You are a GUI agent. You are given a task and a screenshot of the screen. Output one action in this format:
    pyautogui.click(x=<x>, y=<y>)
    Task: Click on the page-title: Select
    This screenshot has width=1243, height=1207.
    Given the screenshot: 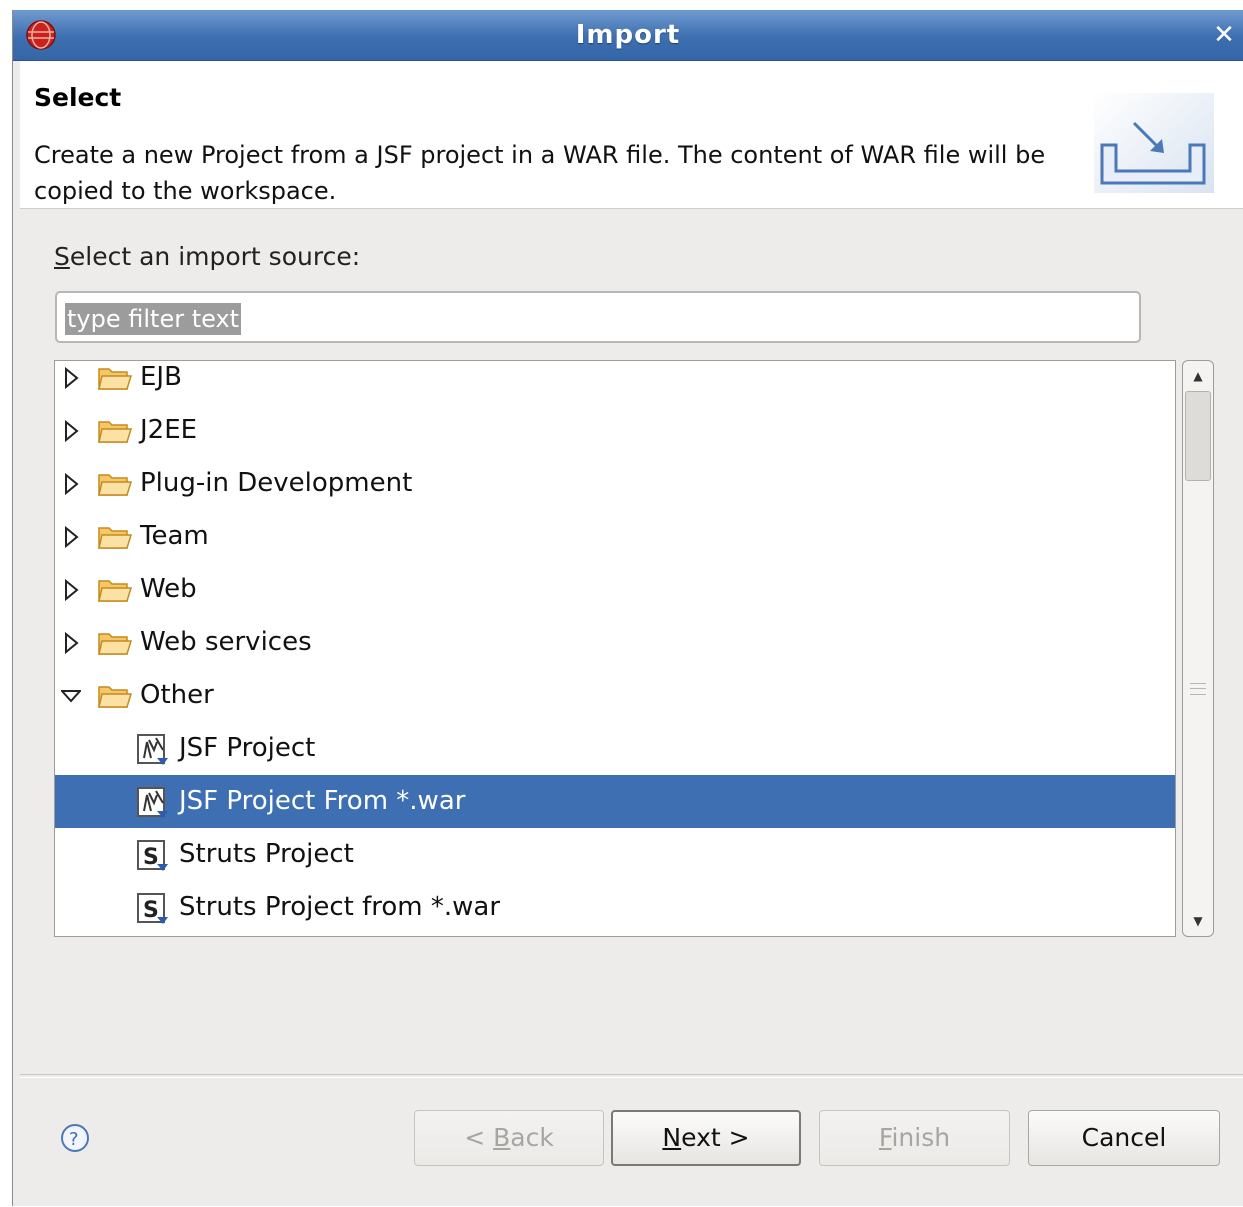 What is the action you would take?
    pyautogui.click(x=78, y=97)
    